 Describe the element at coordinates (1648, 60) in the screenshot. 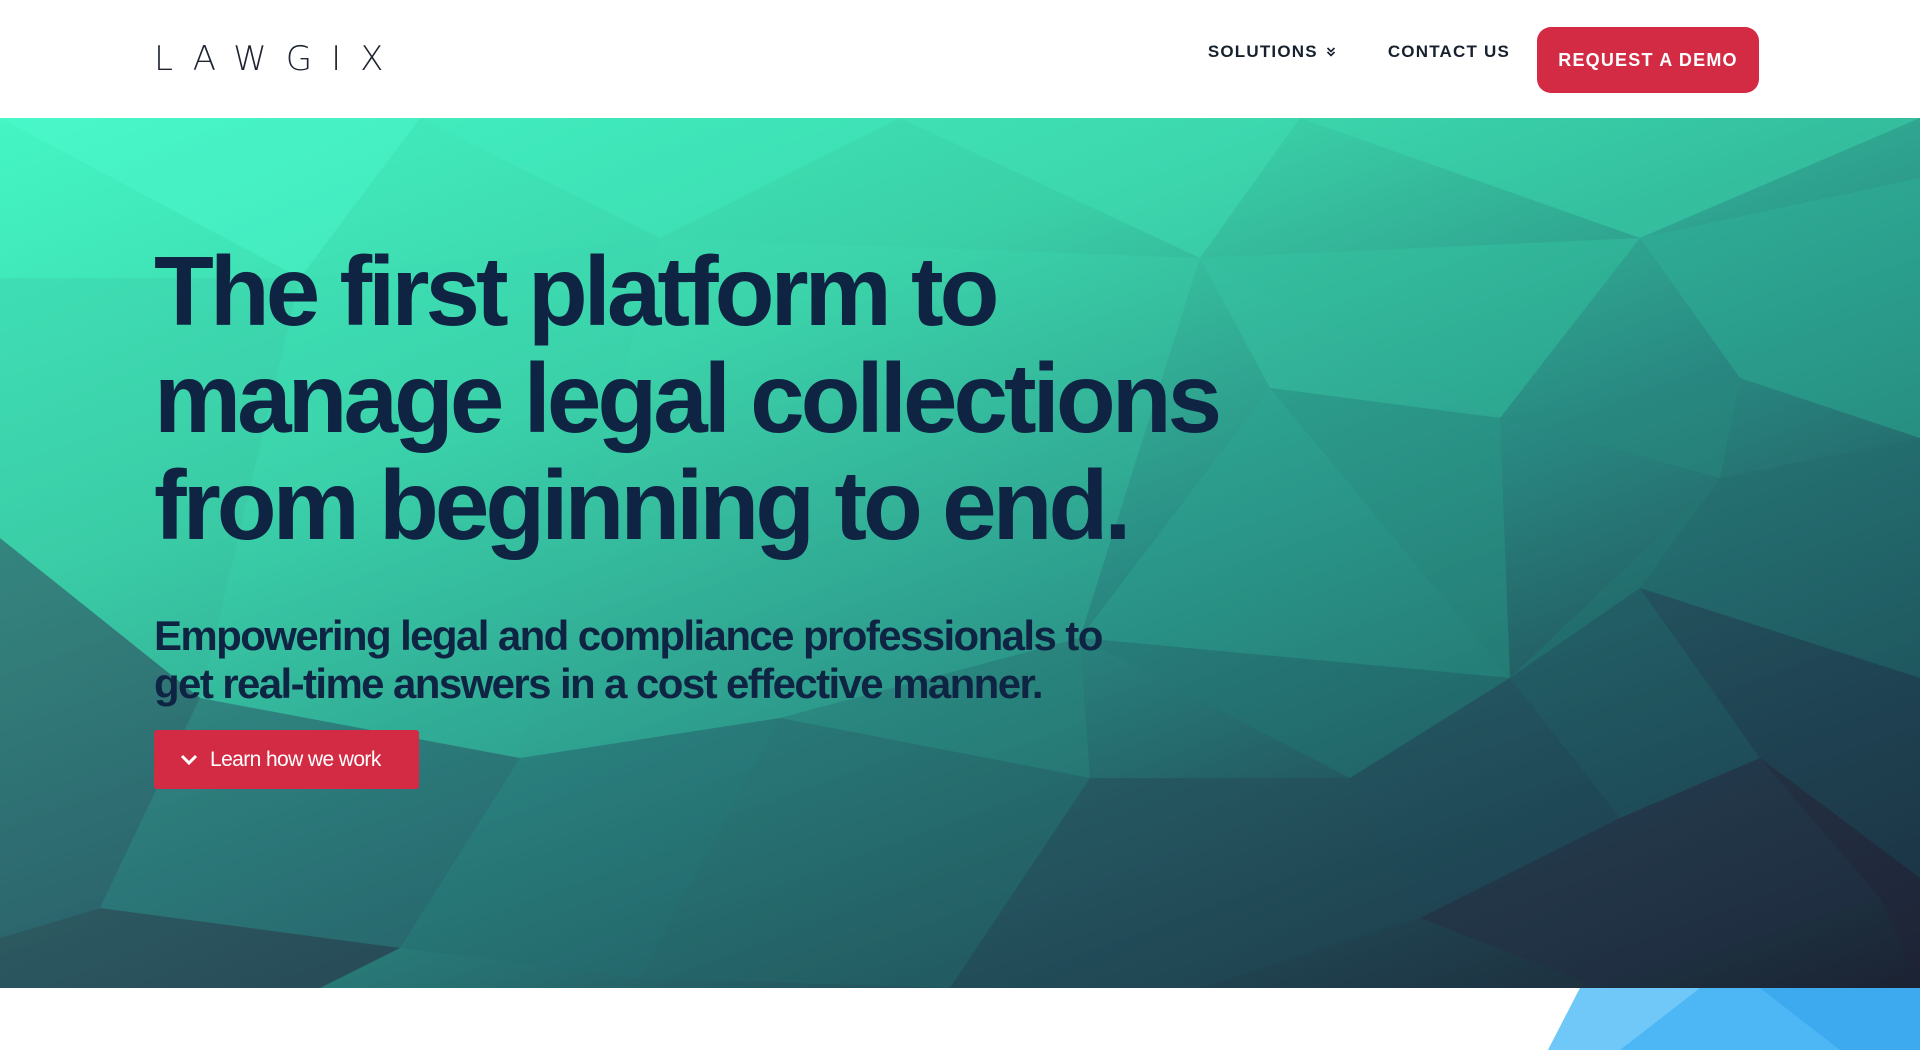

I see `request-demo-button: REQUEST A DEMO` at that location.